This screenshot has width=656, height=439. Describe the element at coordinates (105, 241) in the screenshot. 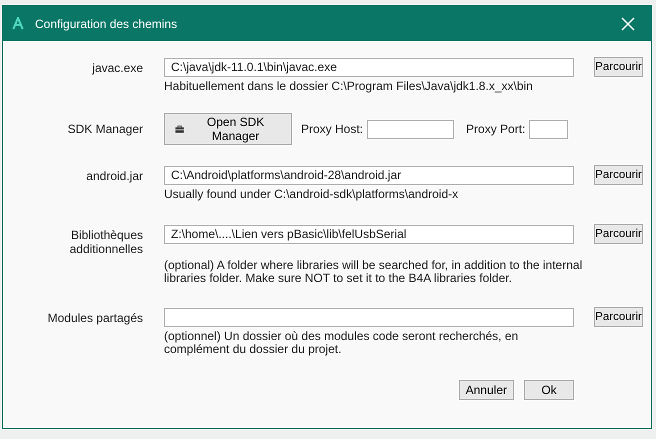

I see `field-label: Bibliothèques additionnelles` at that location.